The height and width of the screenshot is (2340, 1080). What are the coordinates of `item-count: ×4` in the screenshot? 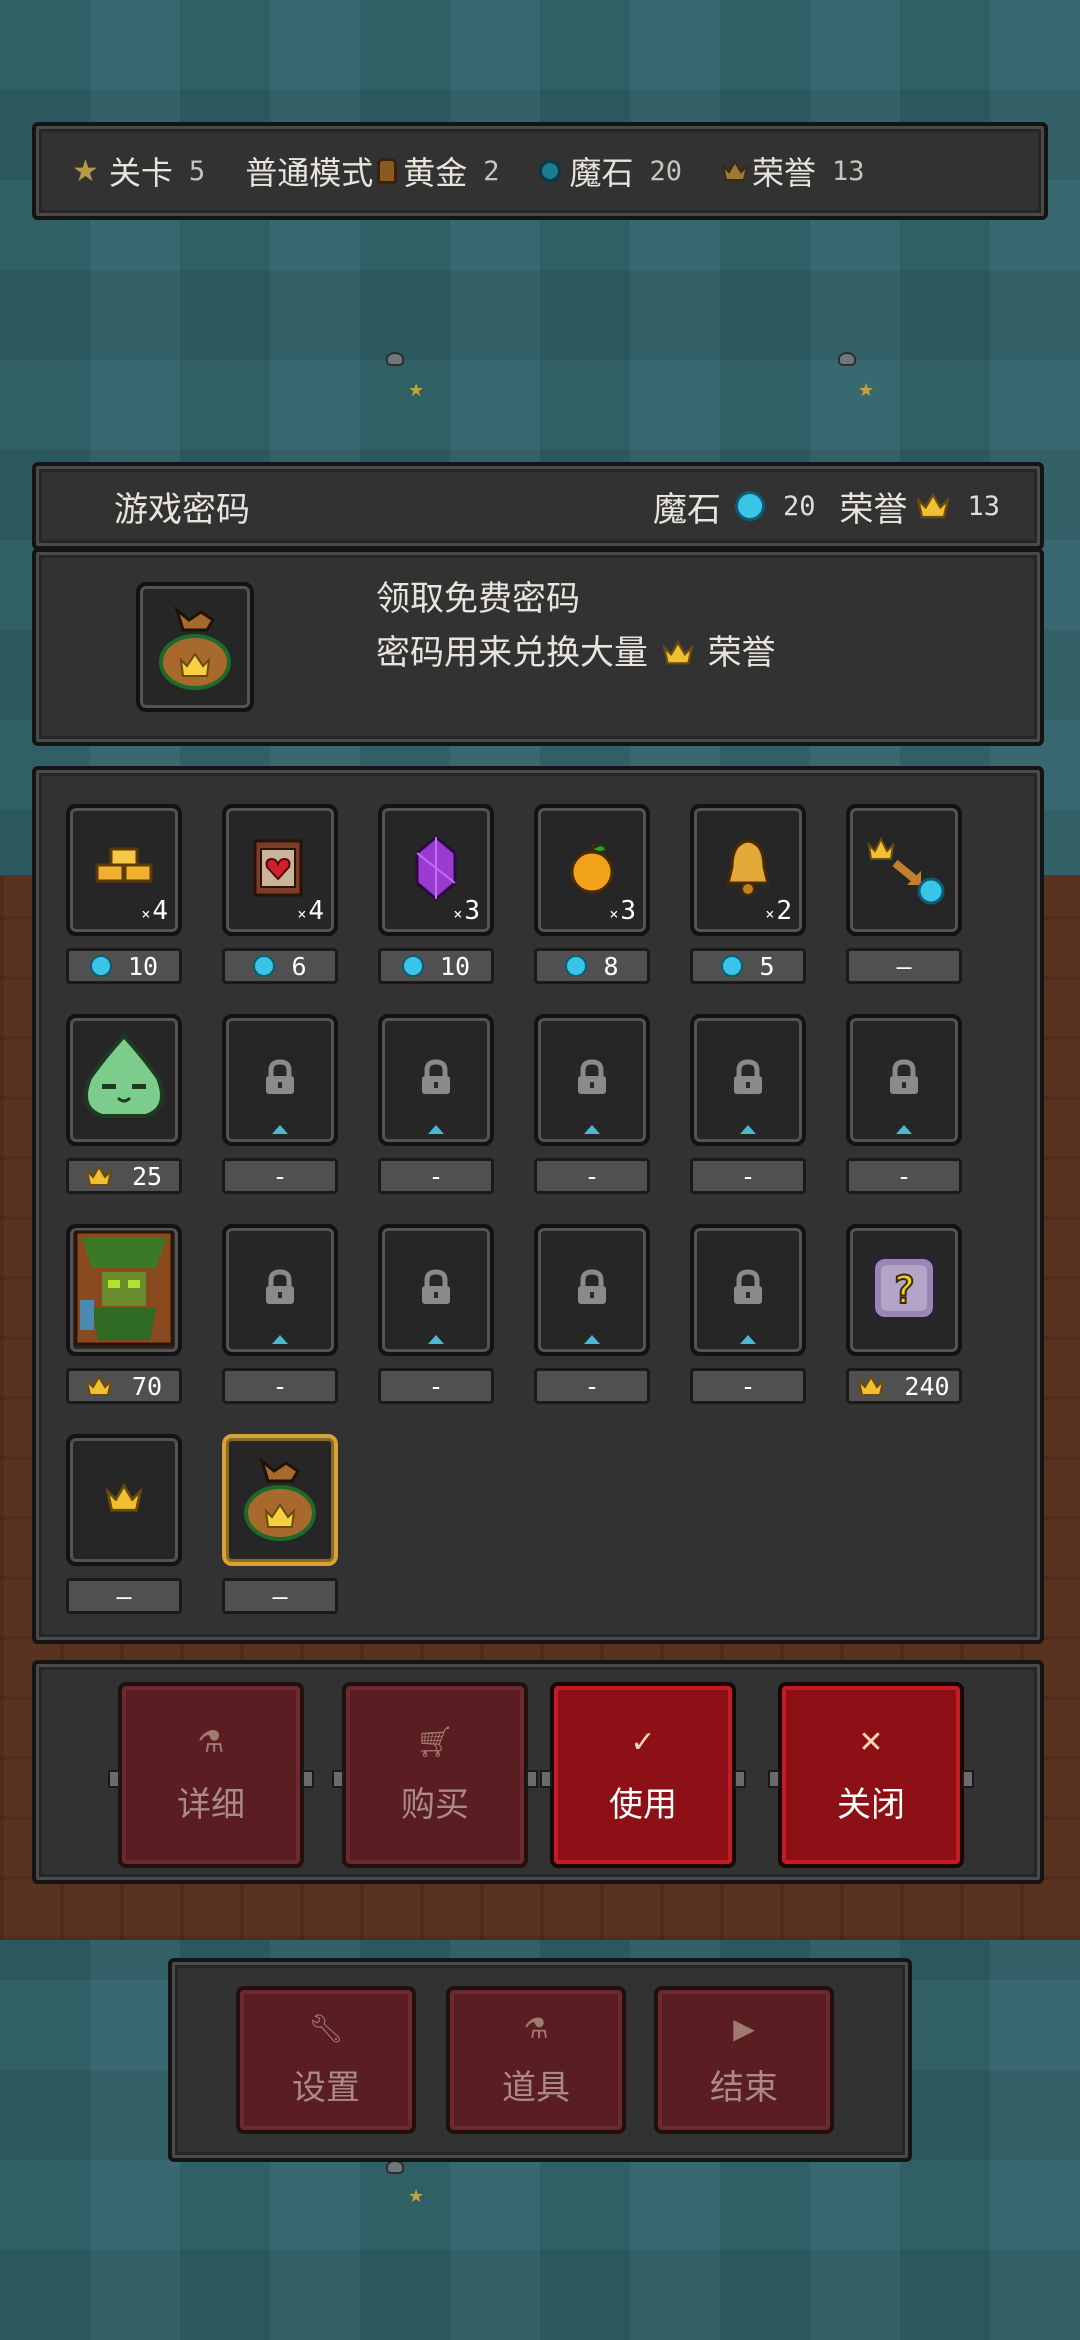 It's located at (154, 911).